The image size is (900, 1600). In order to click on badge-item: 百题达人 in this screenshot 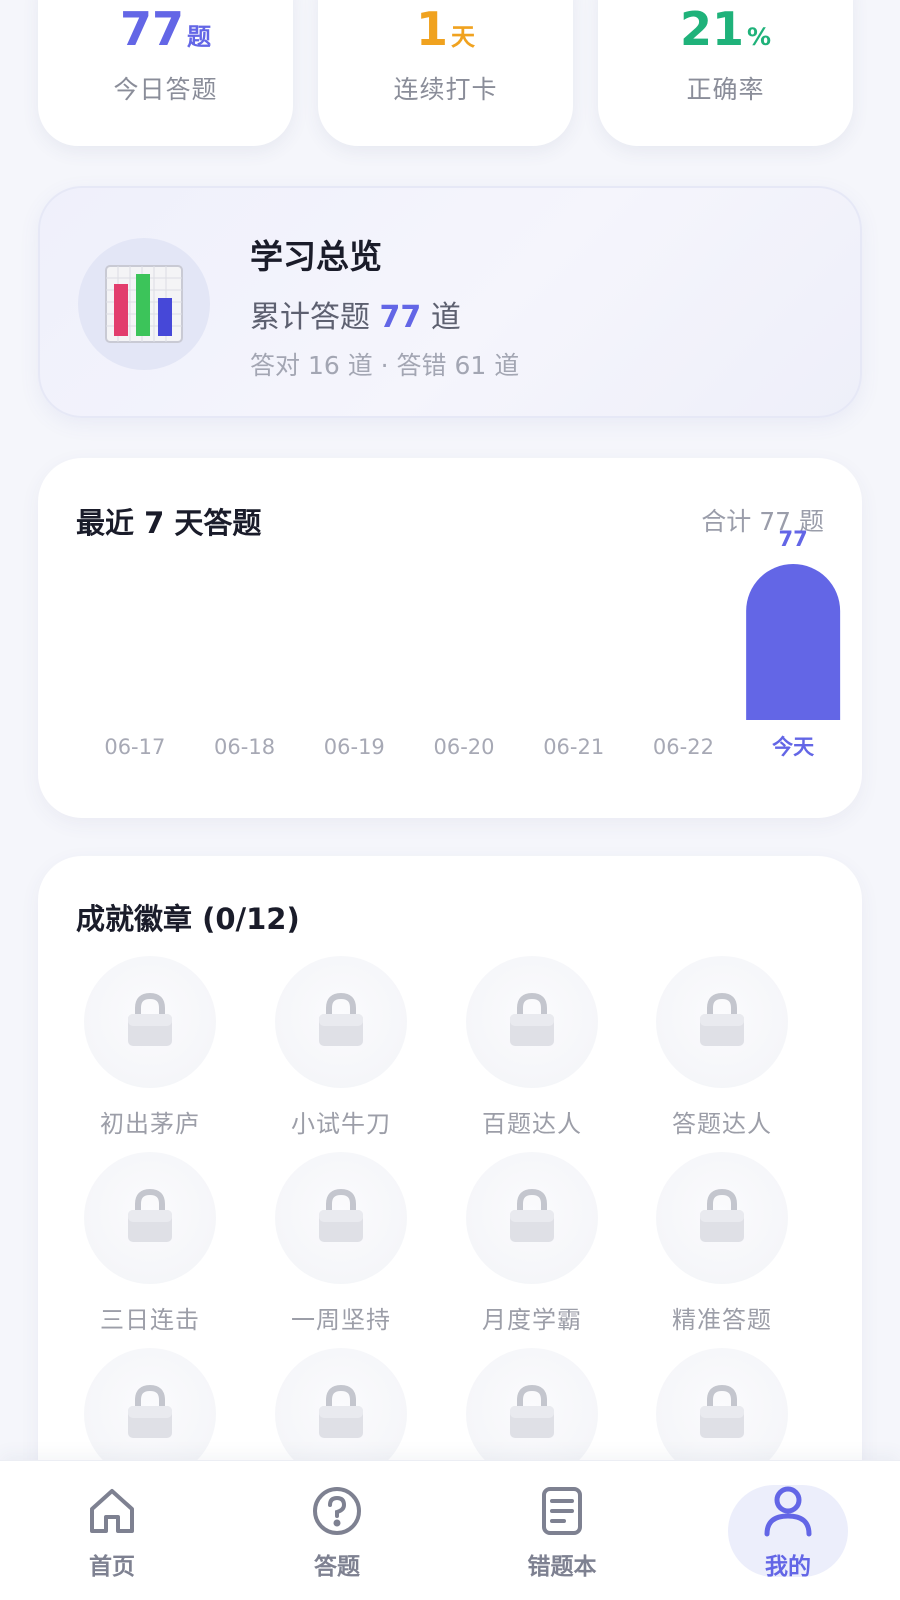, I will do `click(532, 1051)`.